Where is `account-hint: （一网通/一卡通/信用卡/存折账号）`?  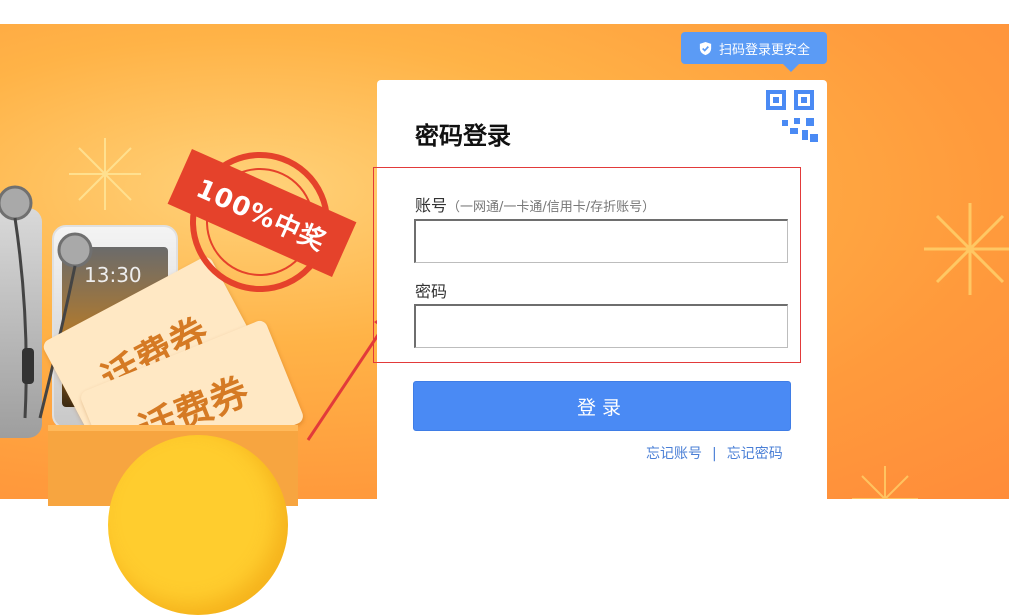
account-hint: （一网通/一卡通/信用卡/存折账号） is located at coordinates (551, 207).